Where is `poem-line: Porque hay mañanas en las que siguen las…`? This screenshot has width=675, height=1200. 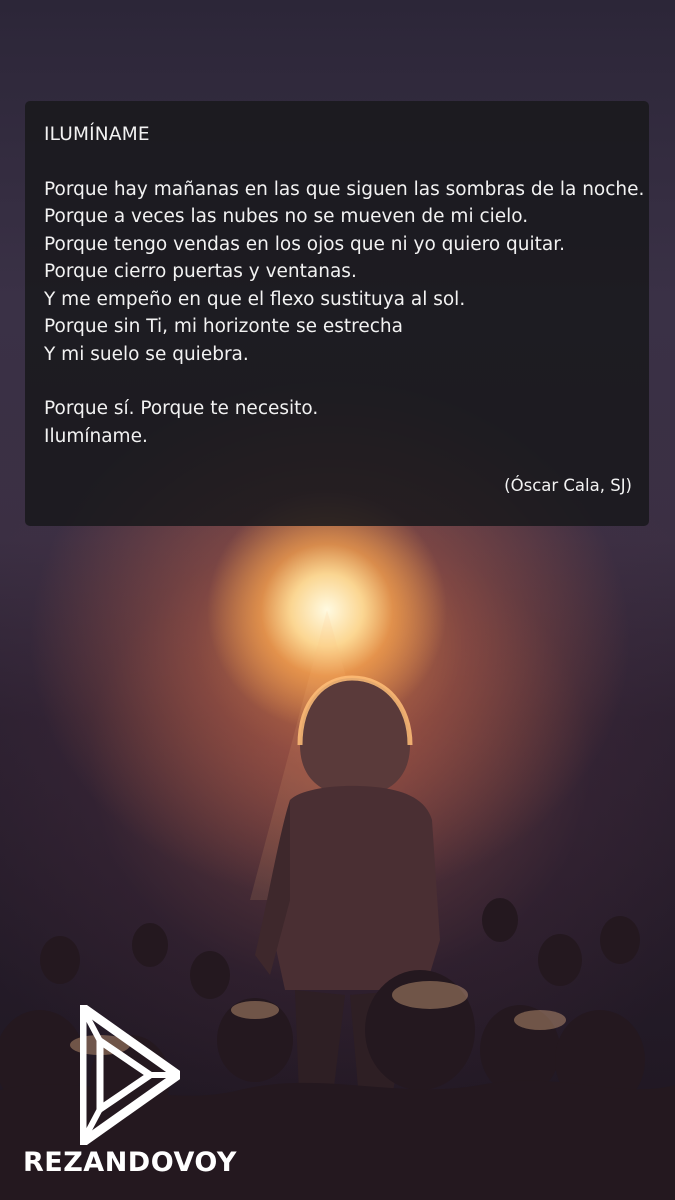
poem-line: Porque hay mañanas en las que siguen las… is located at coordinates (344, 189).